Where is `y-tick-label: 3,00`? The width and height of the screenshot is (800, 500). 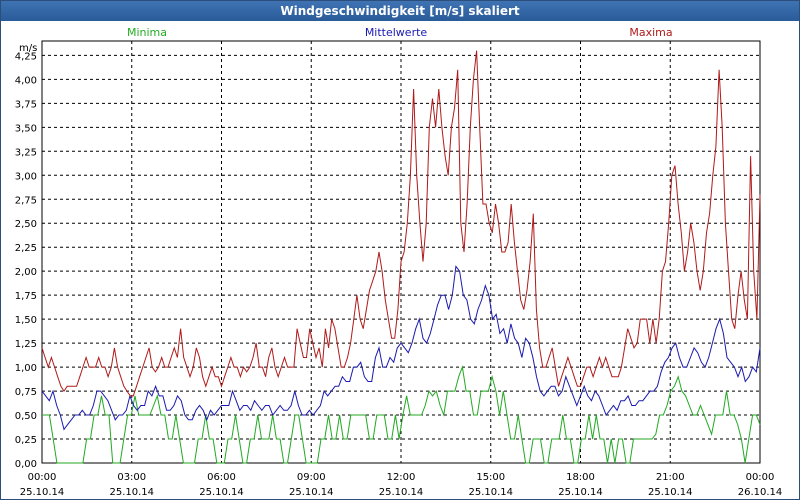
y-tick-label: 3,00 is located at coordinates (26, 176).